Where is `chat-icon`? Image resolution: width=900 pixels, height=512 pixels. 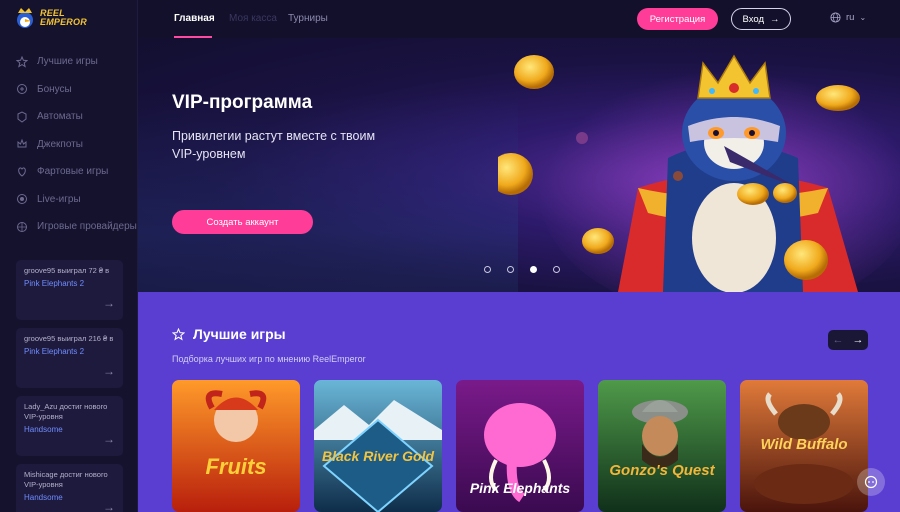 chat-icon is located at coordinates (871, 482).